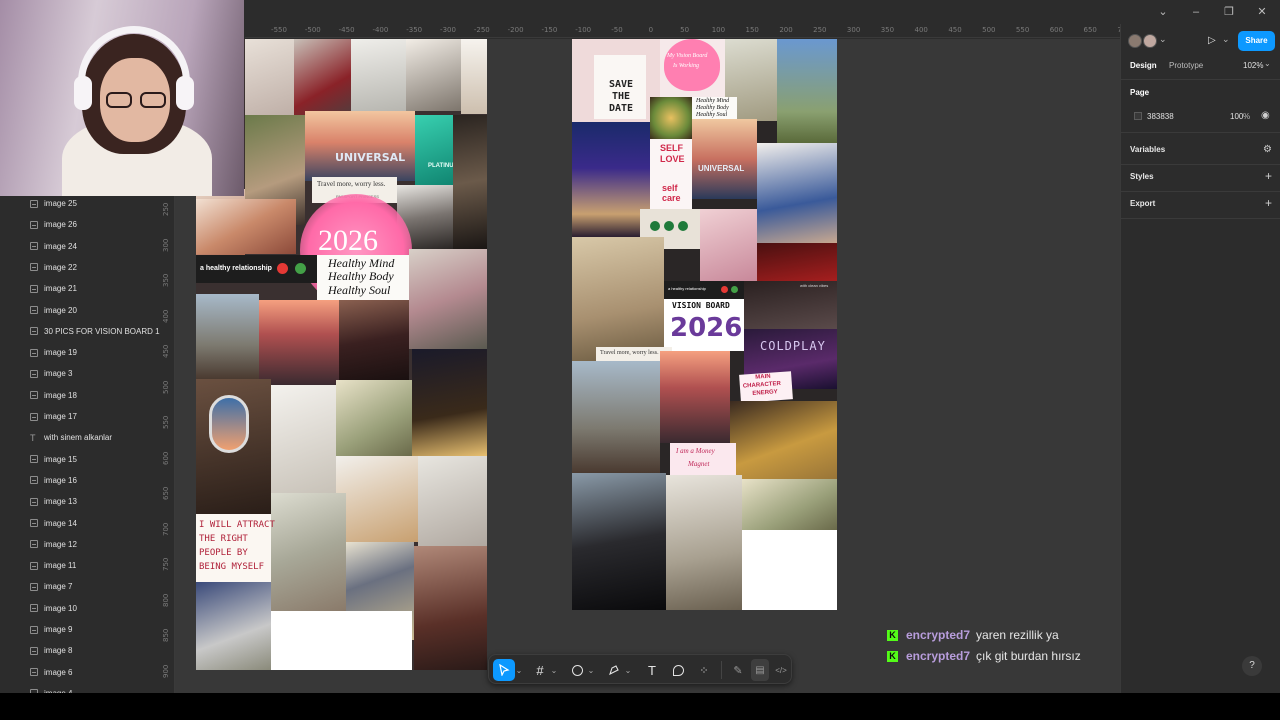 This screenshot has width=1280, height=720. Describe the element at coordinates (80, 672) in the screenshot. I see `layer-row: image 6` at that location.